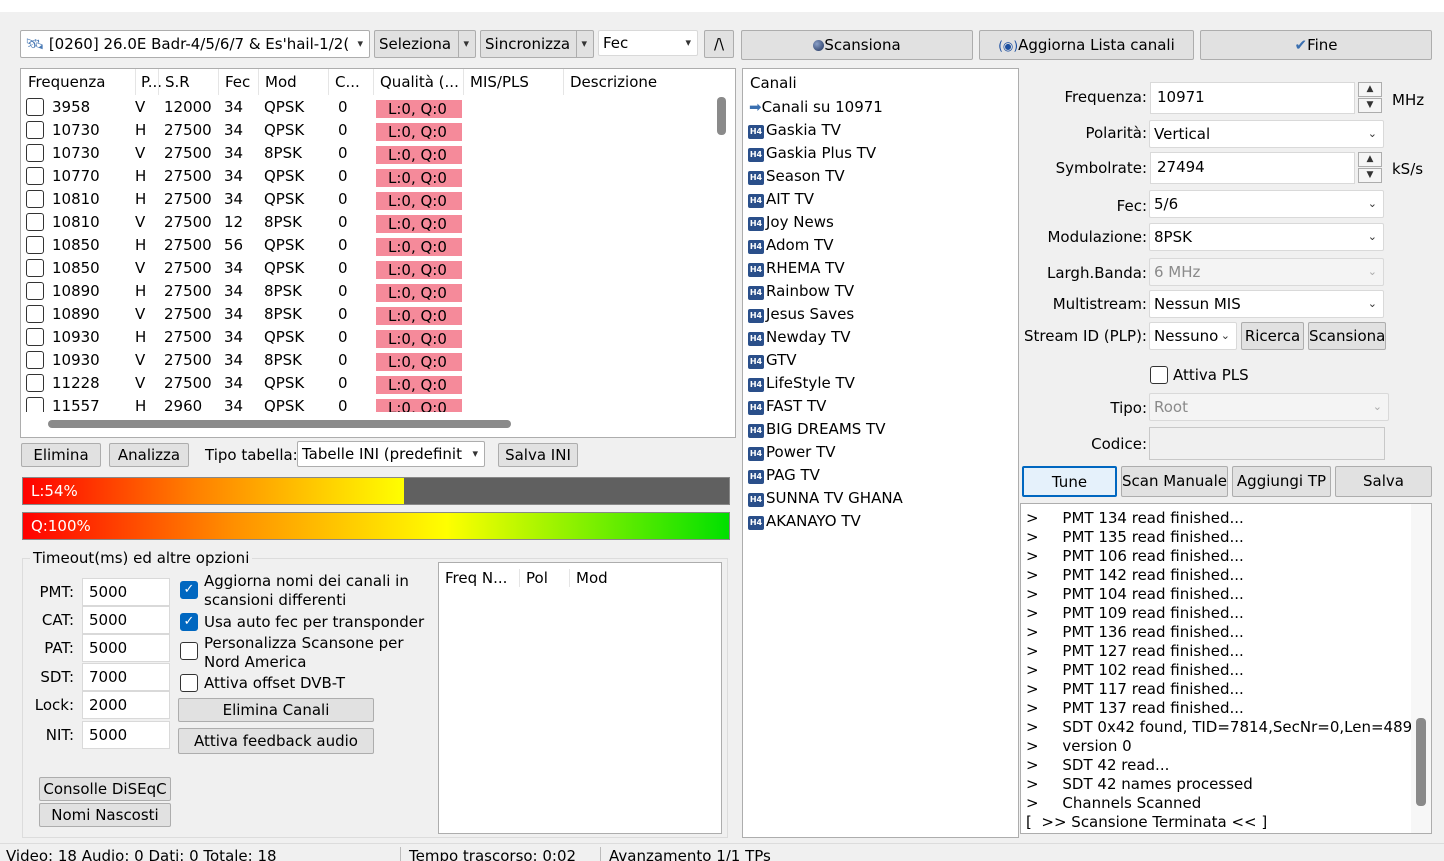 This screenshot has width=1444, height=861. What do you see at coordinates (1269, 407) in the screenshot?
I see `type-select: Root ⌄` at bounding box center [1269, 407].